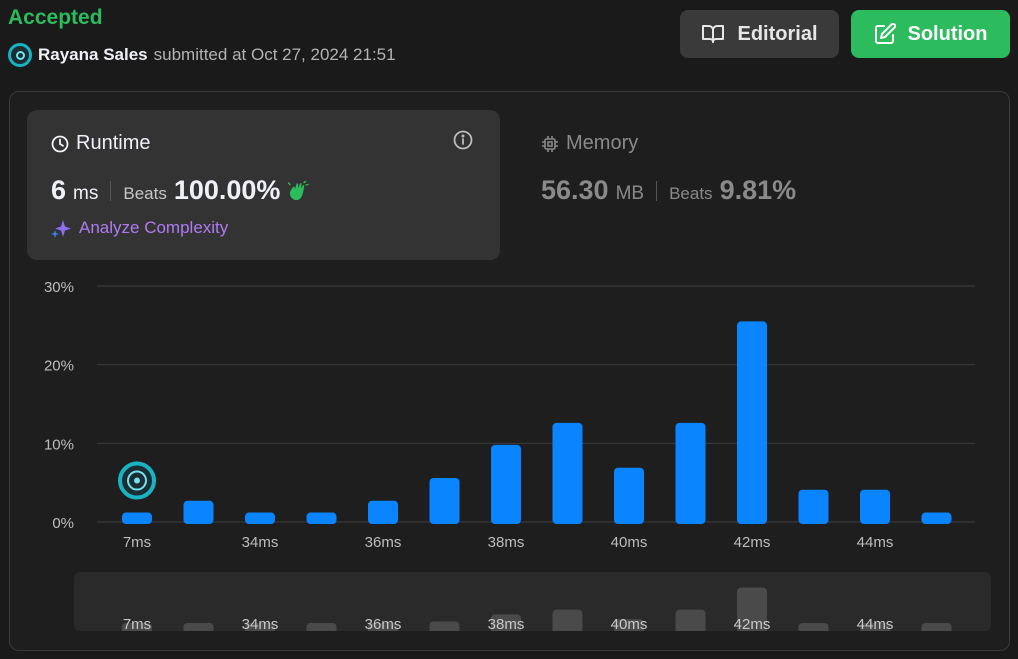 This screenshot has width=1018, height=659. I want to click on analyze-complexity-link: Analyze Complexity, so click(139, 228).